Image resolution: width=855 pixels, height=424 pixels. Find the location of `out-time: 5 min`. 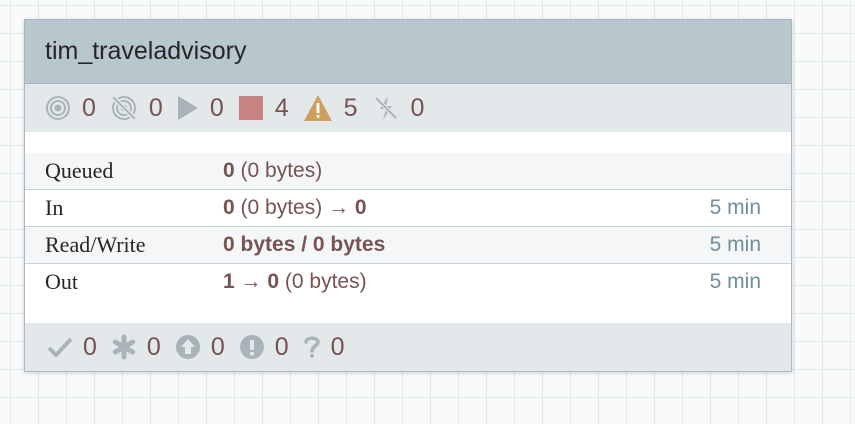

out-time: 5 min is located at coordinates (735, 281).